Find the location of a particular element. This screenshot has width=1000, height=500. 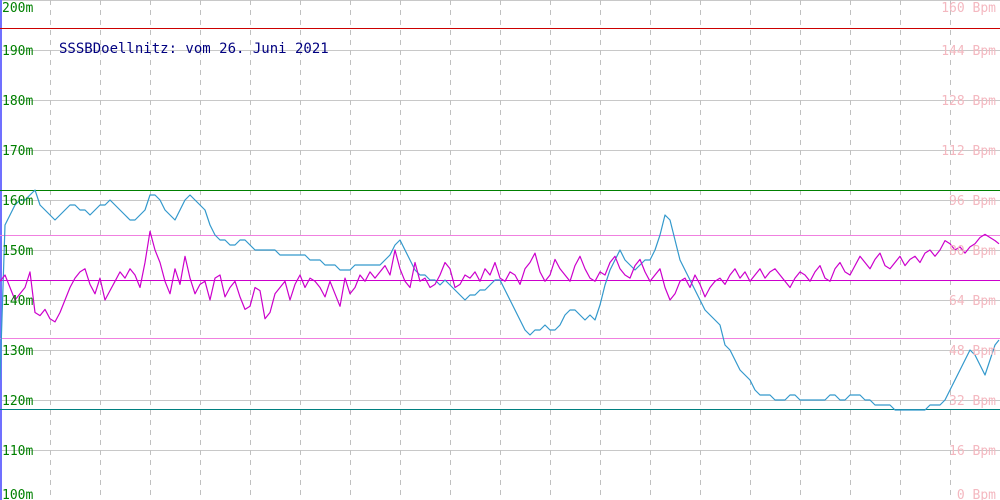

right-tick-label: 0 Bpm is located at coordinates (976, 494).